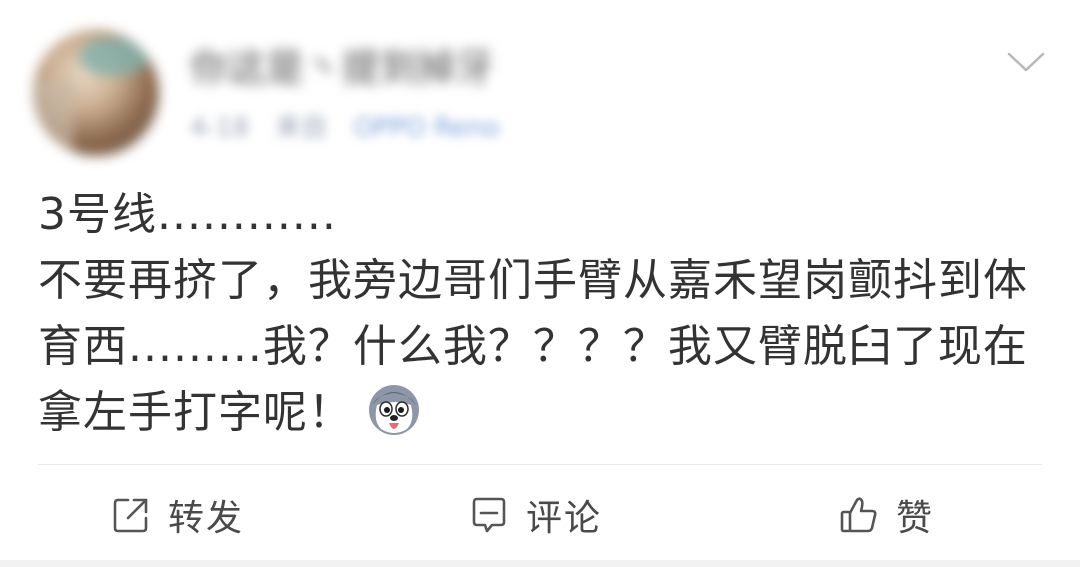 The height and width of the screenshot is (567, 1080). Describe the element at coordinates (130, 515) in the screenshot. I see `repost-icon` at that location.